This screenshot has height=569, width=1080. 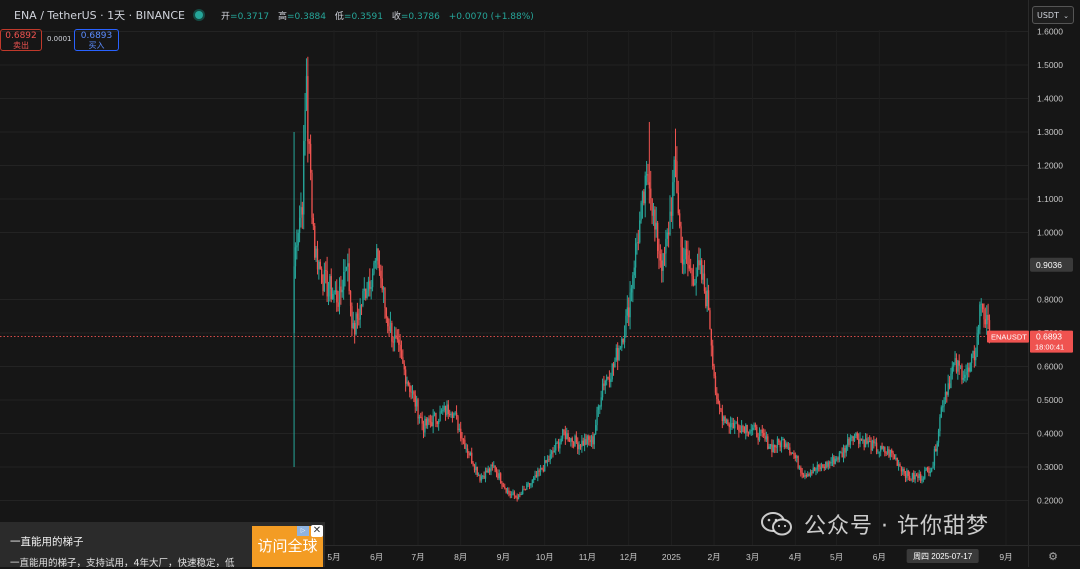 I want to click on close-icon: ✕, so click(x=317, y=531).